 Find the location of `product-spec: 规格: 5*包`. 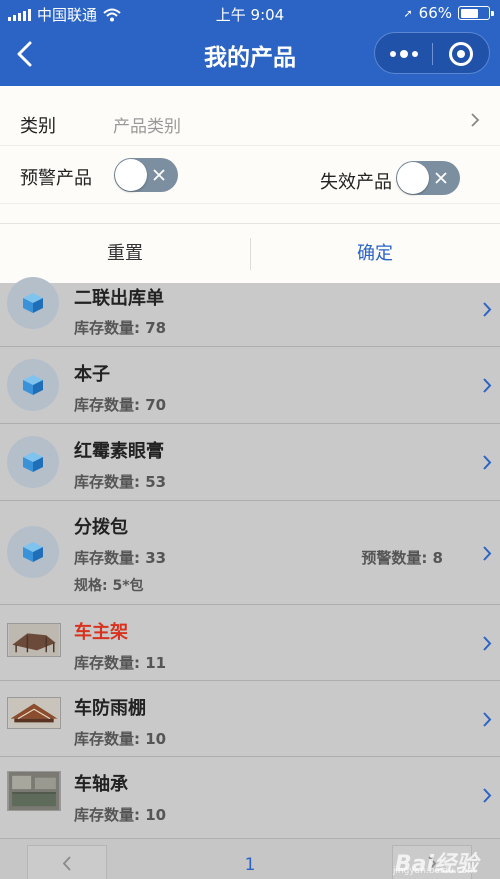

product-spec: 规格: 5*包 is located at coordinates (109, 586).